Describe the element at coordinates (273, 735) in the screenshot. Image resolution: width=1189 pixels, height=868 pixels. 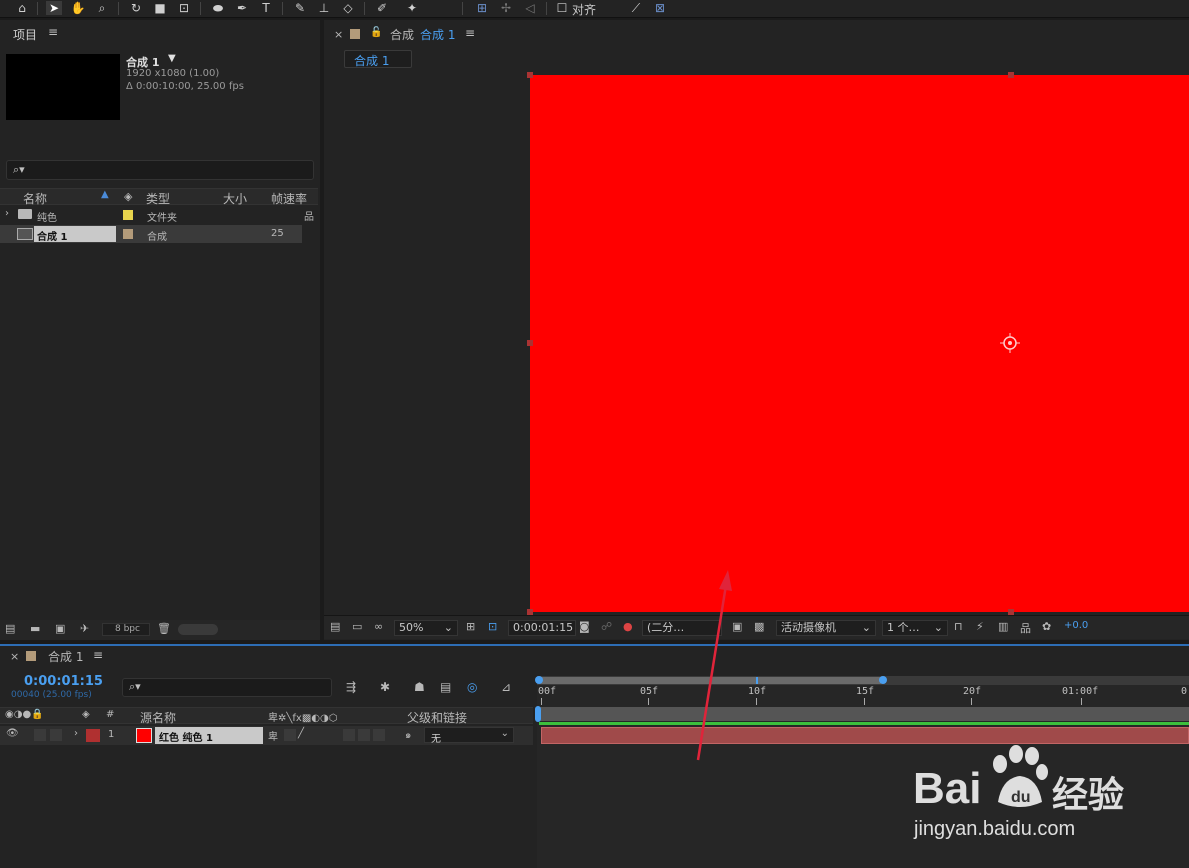
I see `shy-switch-icon: 卑` at that location.